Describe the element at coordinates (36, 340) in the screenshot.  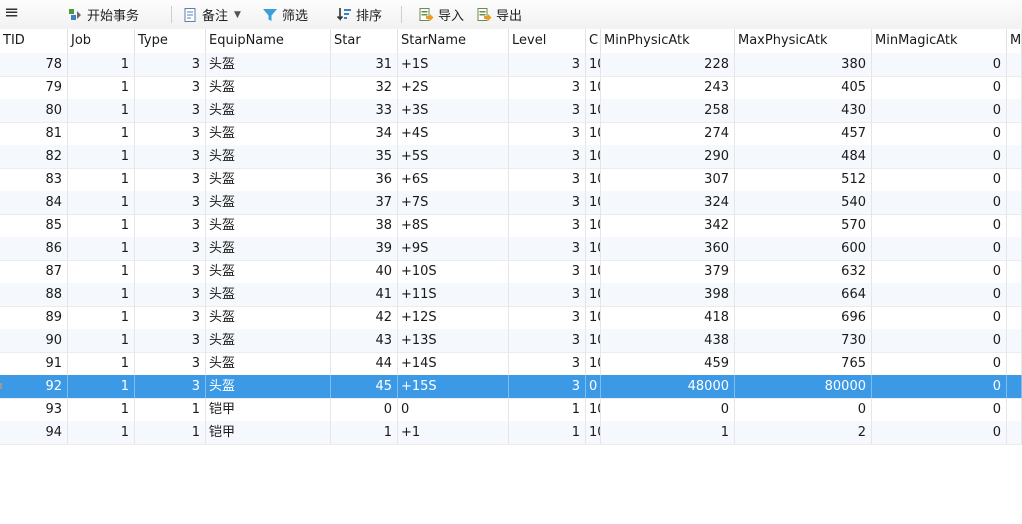
I see `cell-tid: 90` at that location.